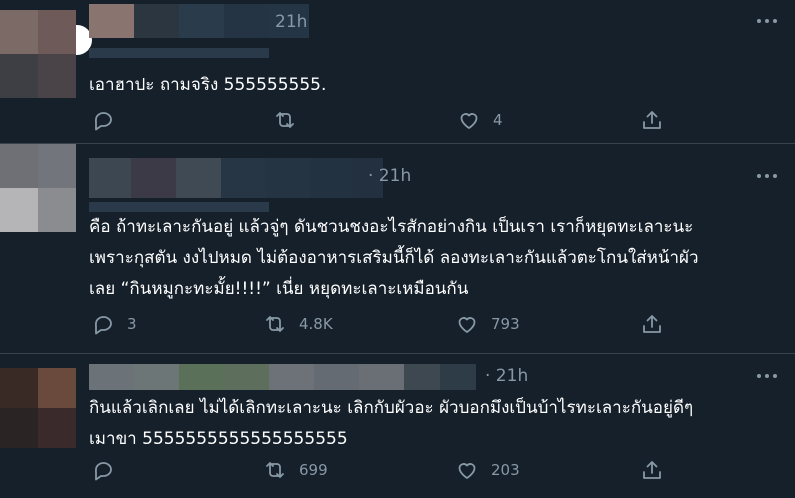 The height and width of the screenshot is (498, 795). Describe the element at coordinates (291, 22) in the screenshot. I see `tweet-timestamp: 21h` at that location.